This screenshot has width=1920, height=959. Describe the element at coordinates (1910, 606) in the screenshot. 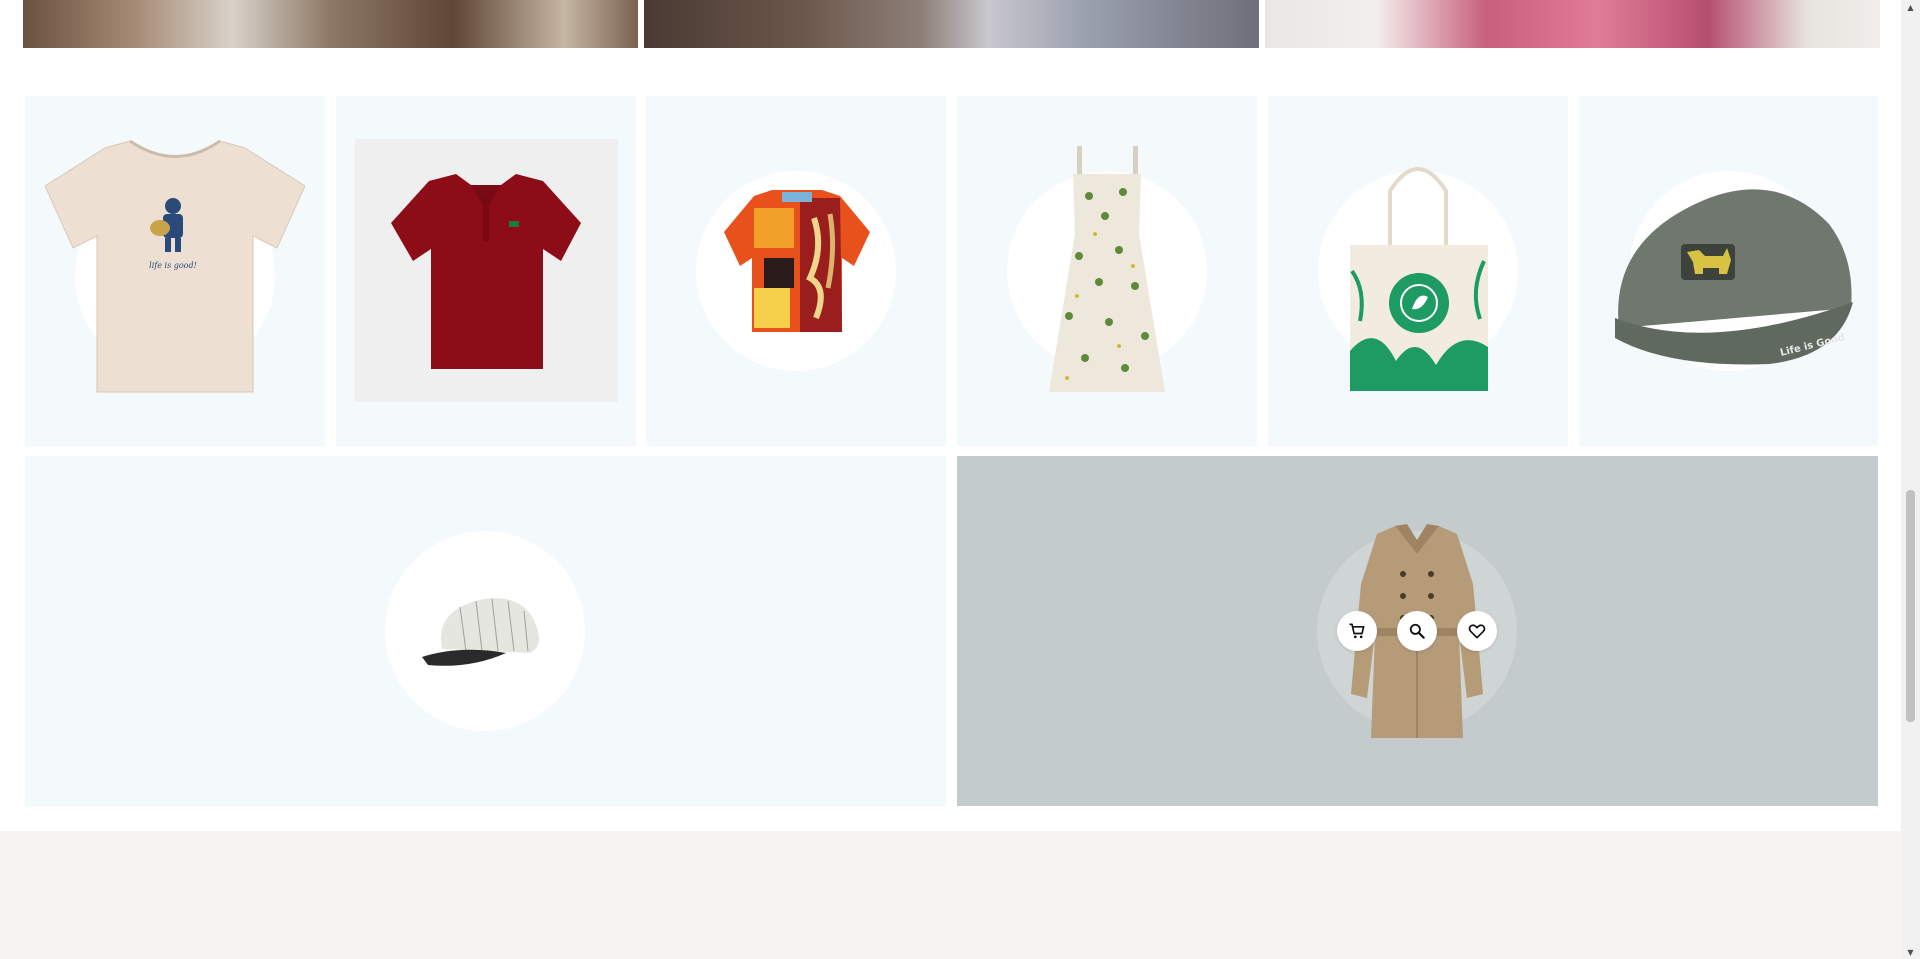

I see `scrollbar-thumb` at that location.